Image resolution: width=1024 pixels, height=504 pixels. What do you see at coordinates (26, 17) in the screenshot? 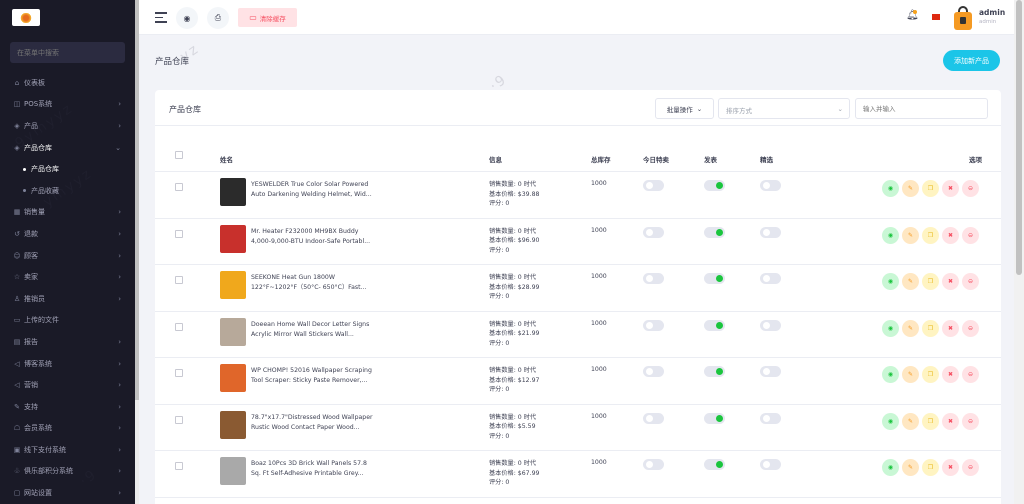
I see `logo` at bounding box center [26, 17].